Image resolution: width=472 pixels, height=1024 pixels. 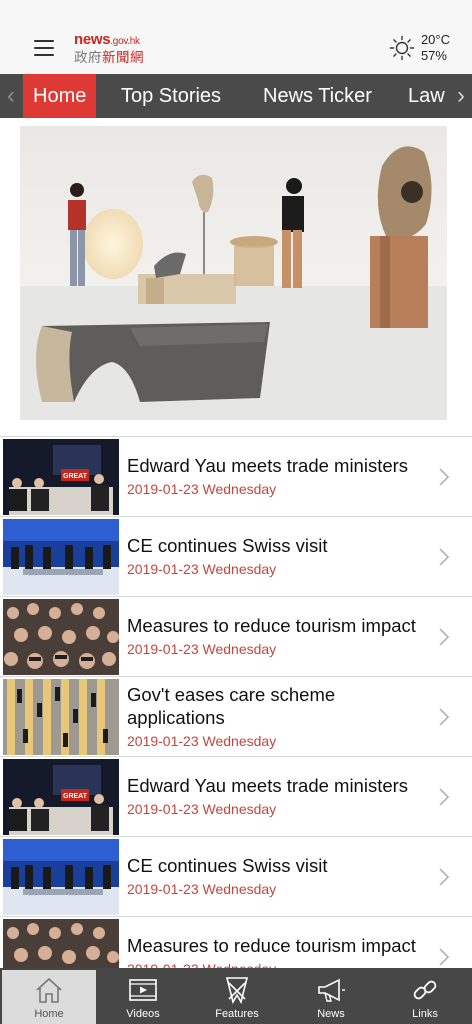 What do you see at coordinates (231, 705) in the screenshot?
I see `news-title: Gov't eases care scheme applications` at bounding box center [231, 705].